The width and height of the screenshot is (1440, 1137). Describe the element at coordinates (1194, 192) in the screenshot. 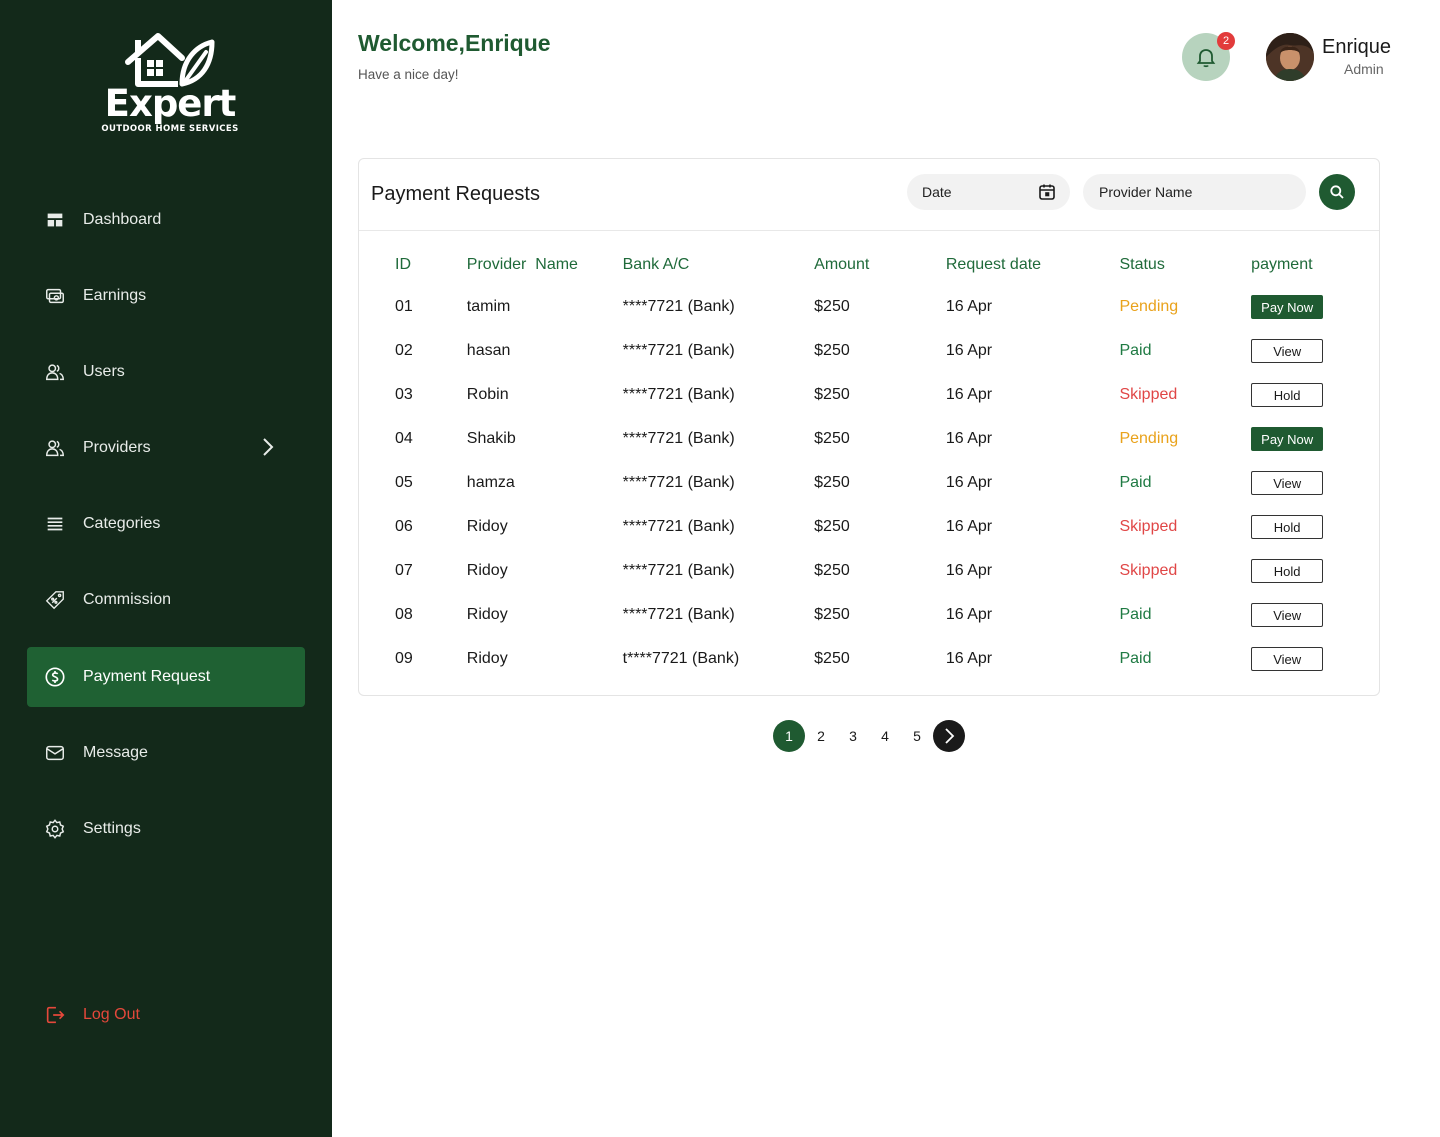

I see `provider-name-input` at that location.